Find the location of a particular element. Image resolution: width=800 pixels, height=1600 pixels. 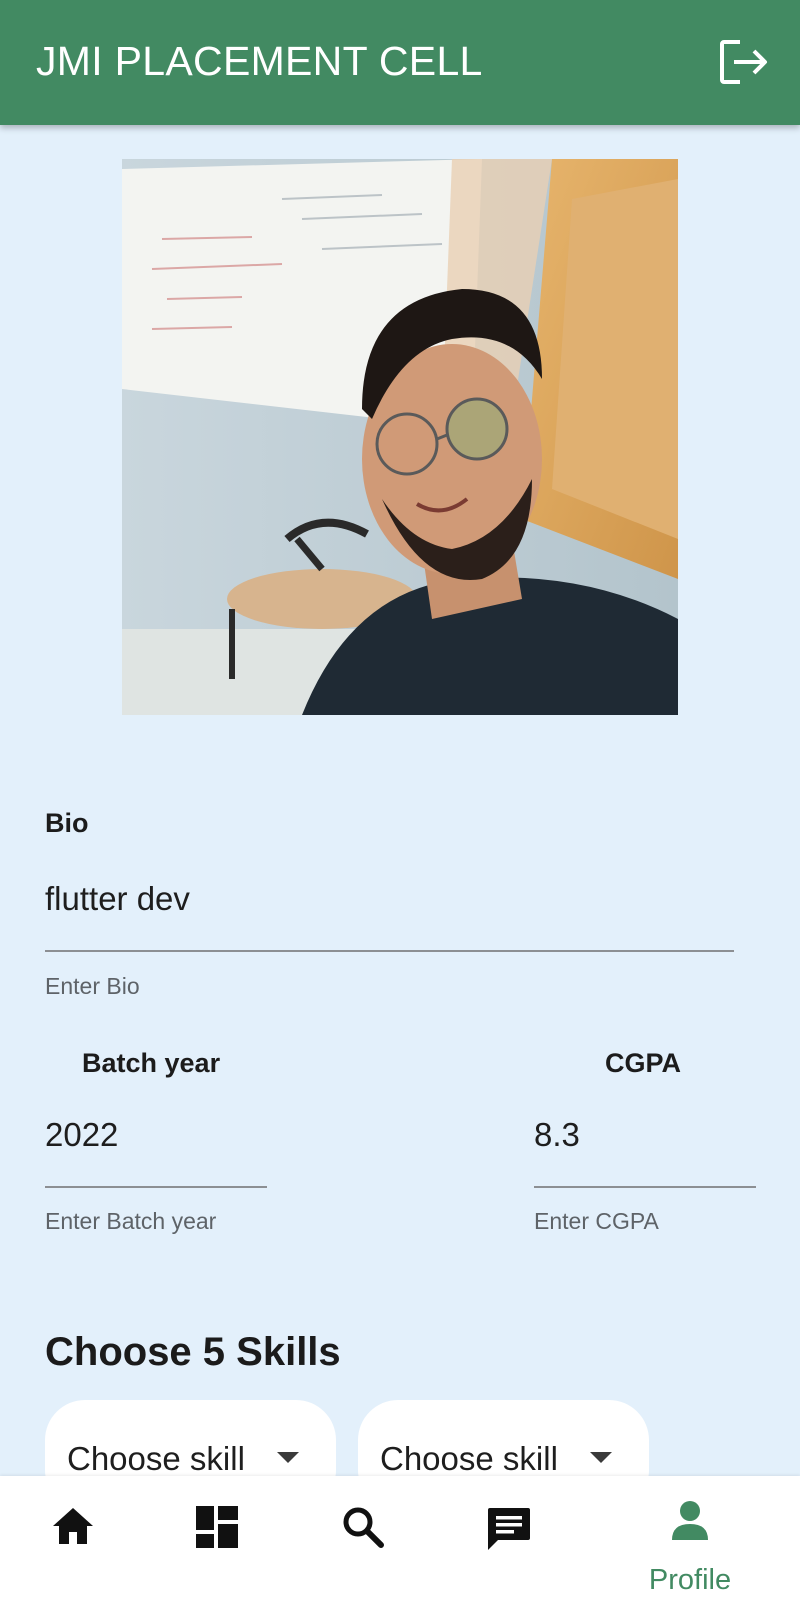

nav-item-profile: Profile is located at coordinates (690, 1538).